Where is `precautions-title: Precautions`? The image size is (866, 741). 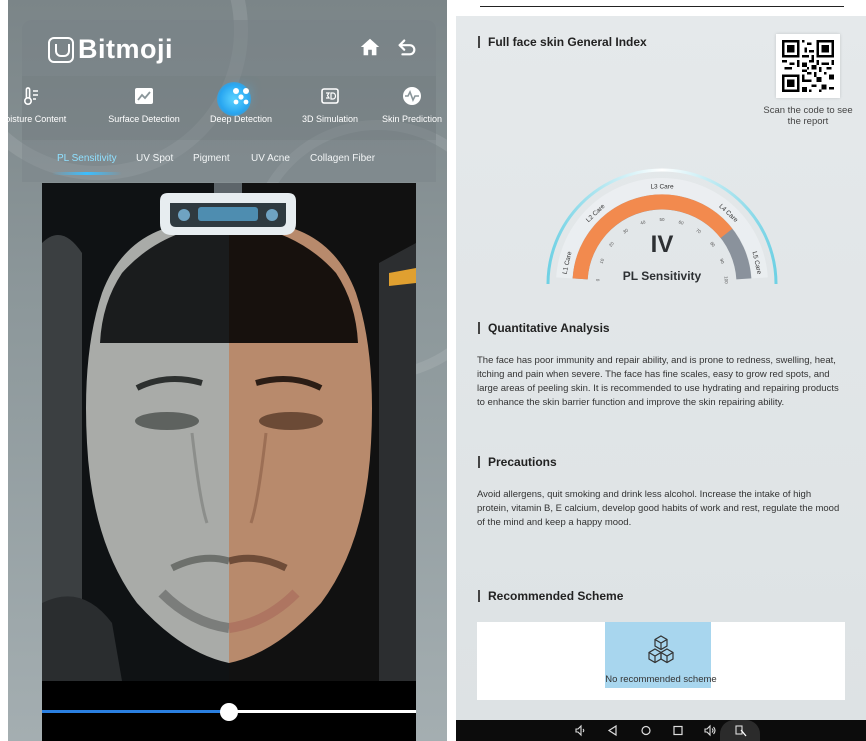
precautions-title: Precautions is located at coordinates (517, 462).